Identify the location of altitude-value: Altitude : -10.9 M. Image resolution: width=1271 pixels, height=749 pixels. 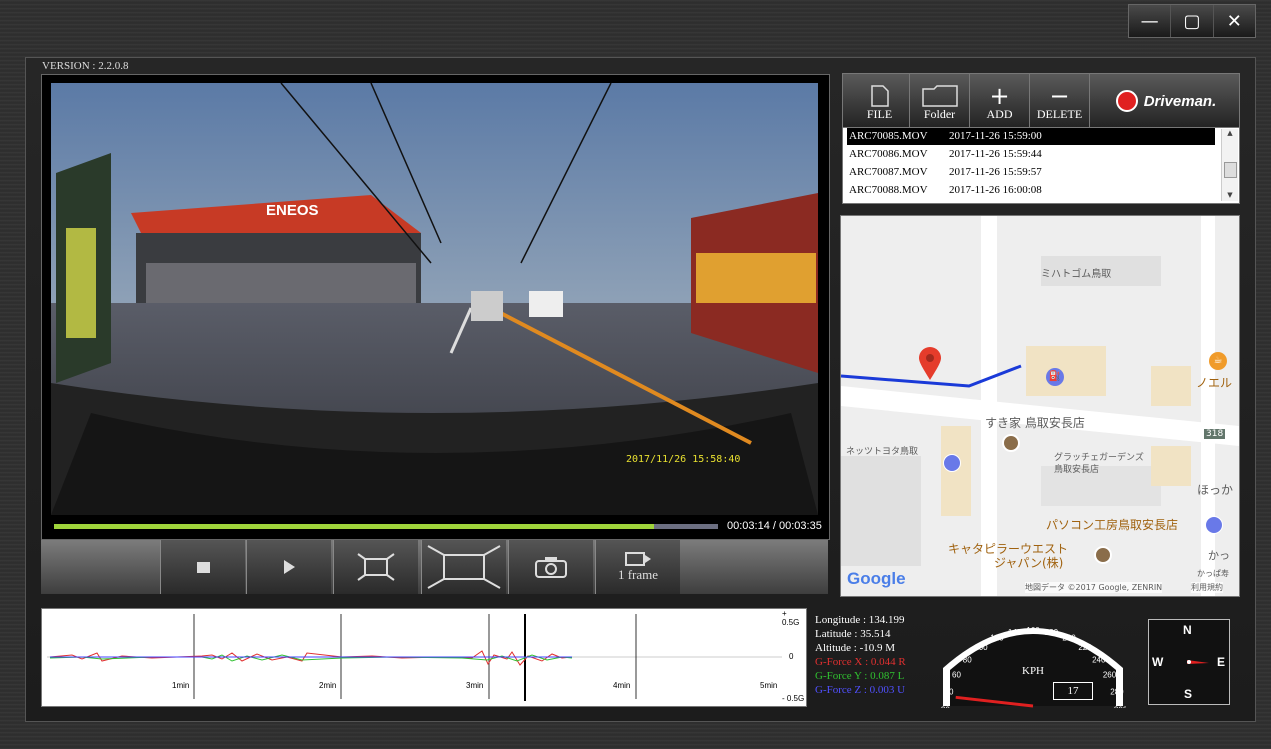
(855, 648).